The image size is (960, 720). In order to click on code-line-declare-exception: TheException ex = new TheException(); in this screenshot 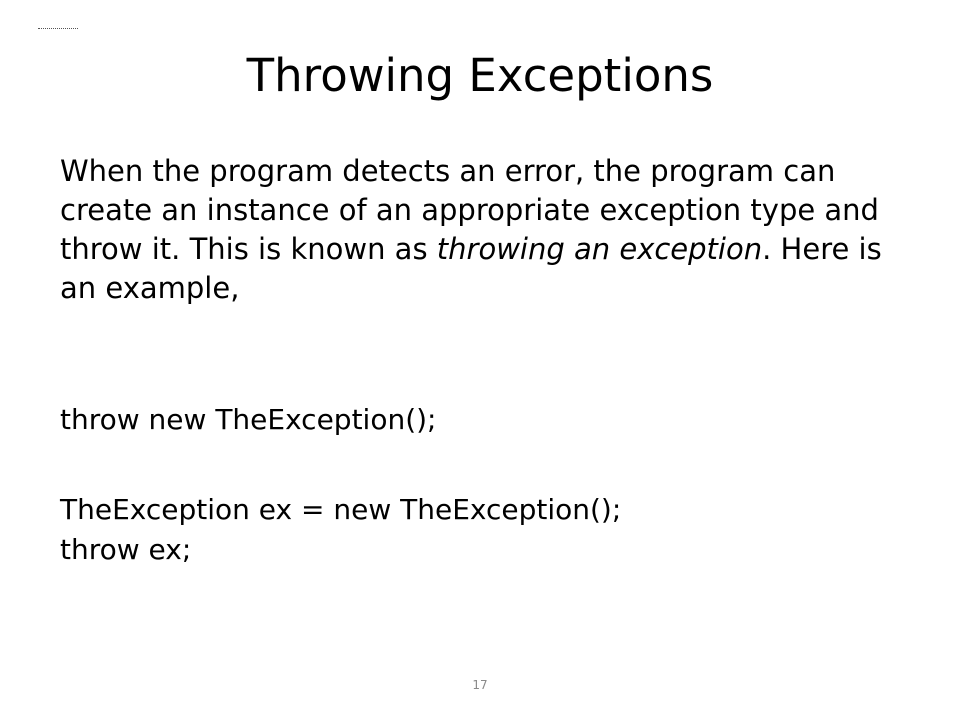, I will do `click(341, 509)`.